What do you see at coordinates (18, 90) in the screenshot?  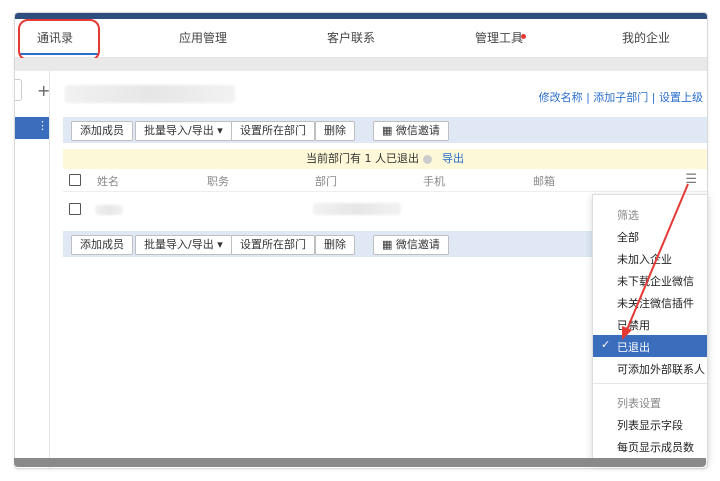 I see `sidebar-toggle` at bounding box center [18, 90].